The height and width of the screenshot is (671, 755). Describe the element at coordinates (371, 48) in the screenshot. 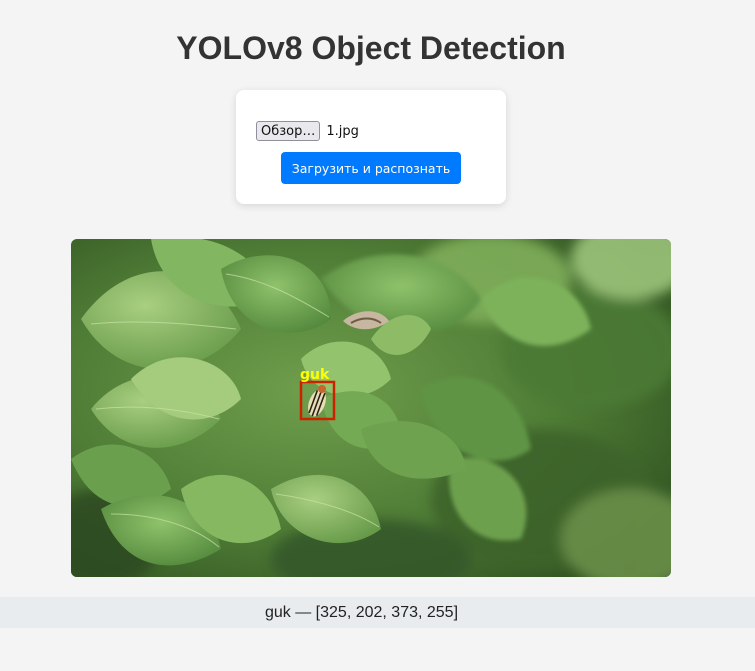

I see `page-title: YOLOv8 Object Detection` at that location.